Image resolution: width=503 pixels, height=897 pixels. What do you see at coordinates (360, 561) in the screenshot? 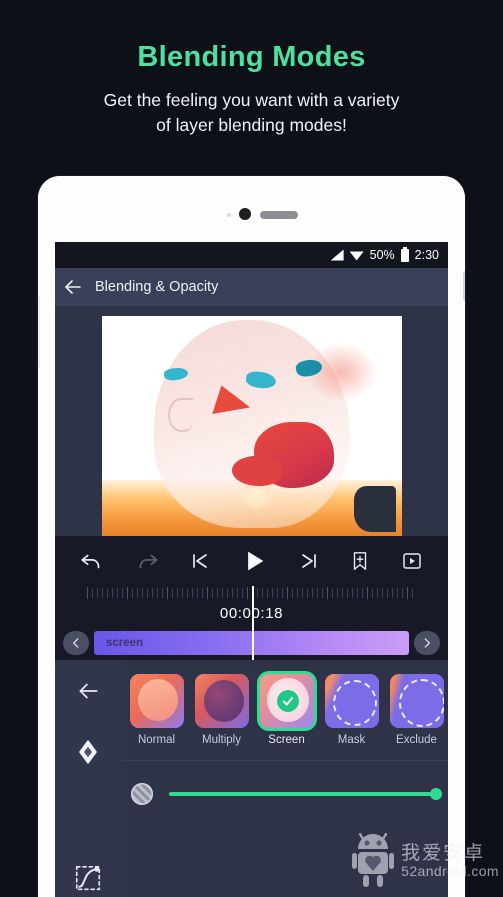
I see `add-bookmark-button` at bounding box center [360, 561].